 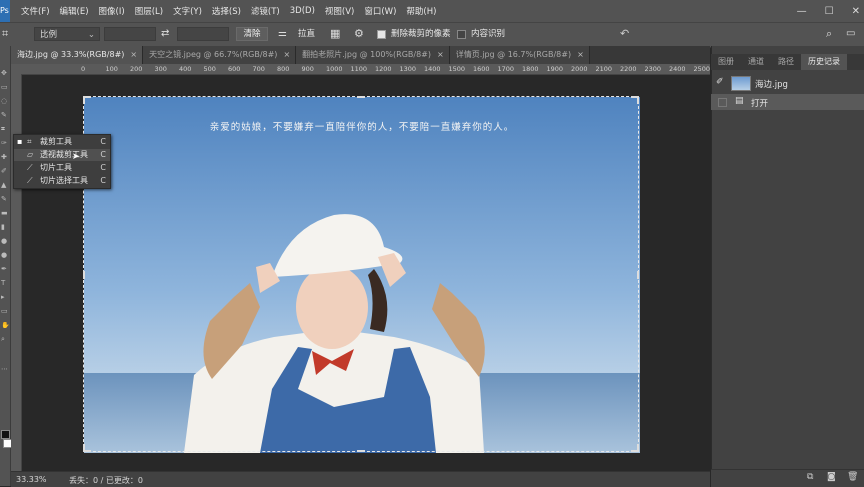 I want to click on ruler-tick: 600, so click(x=234, y=69).